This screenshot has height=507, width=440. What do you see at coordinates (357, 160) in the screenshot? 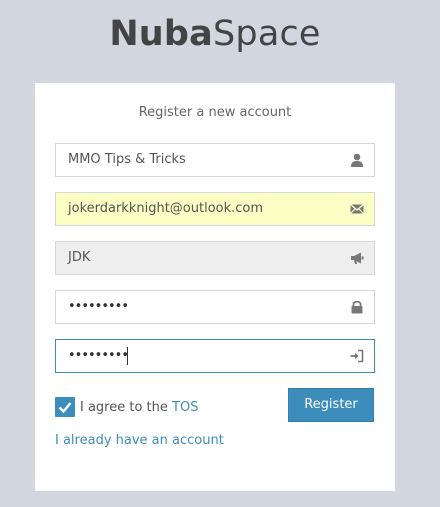
I see `user-icon` at bounding box center [357, 160].